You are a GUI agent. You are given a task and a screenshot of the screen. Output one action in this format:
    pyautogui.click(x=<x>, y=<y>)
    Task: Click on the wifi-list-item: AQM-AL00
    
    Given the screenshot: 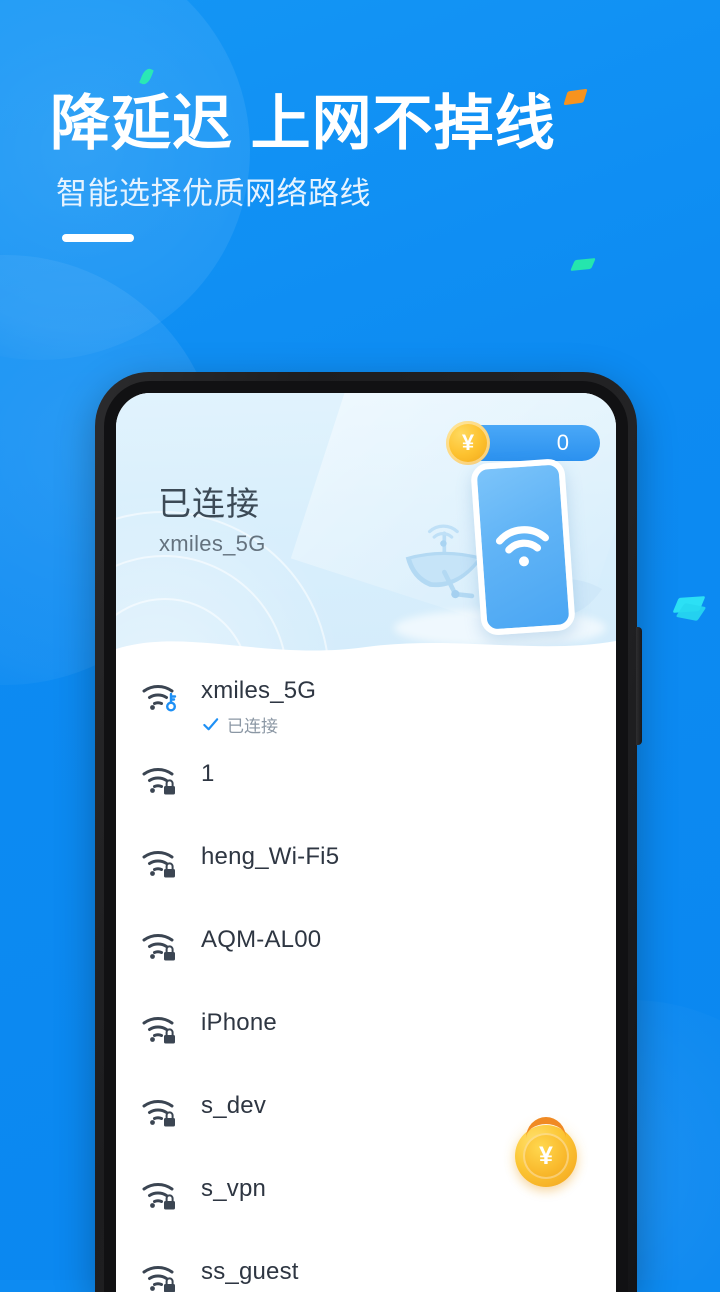 What is the action you would take?
    pyautogui.click(x=366, y=955)
    